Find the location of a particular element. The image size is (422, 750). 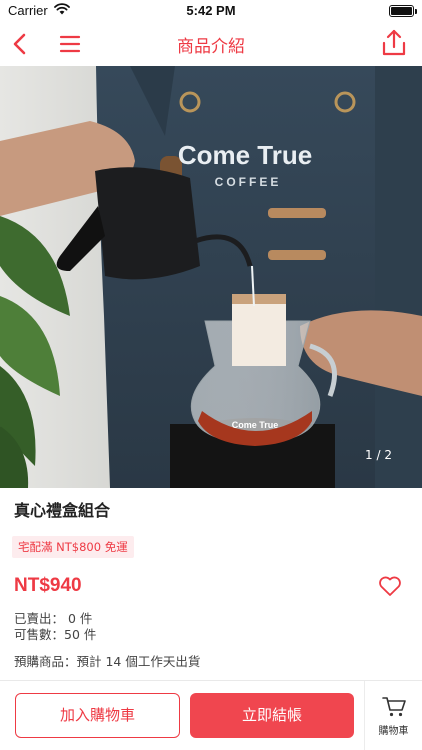

image-counter: 1 / 2 is located at coordinates (378, 455).